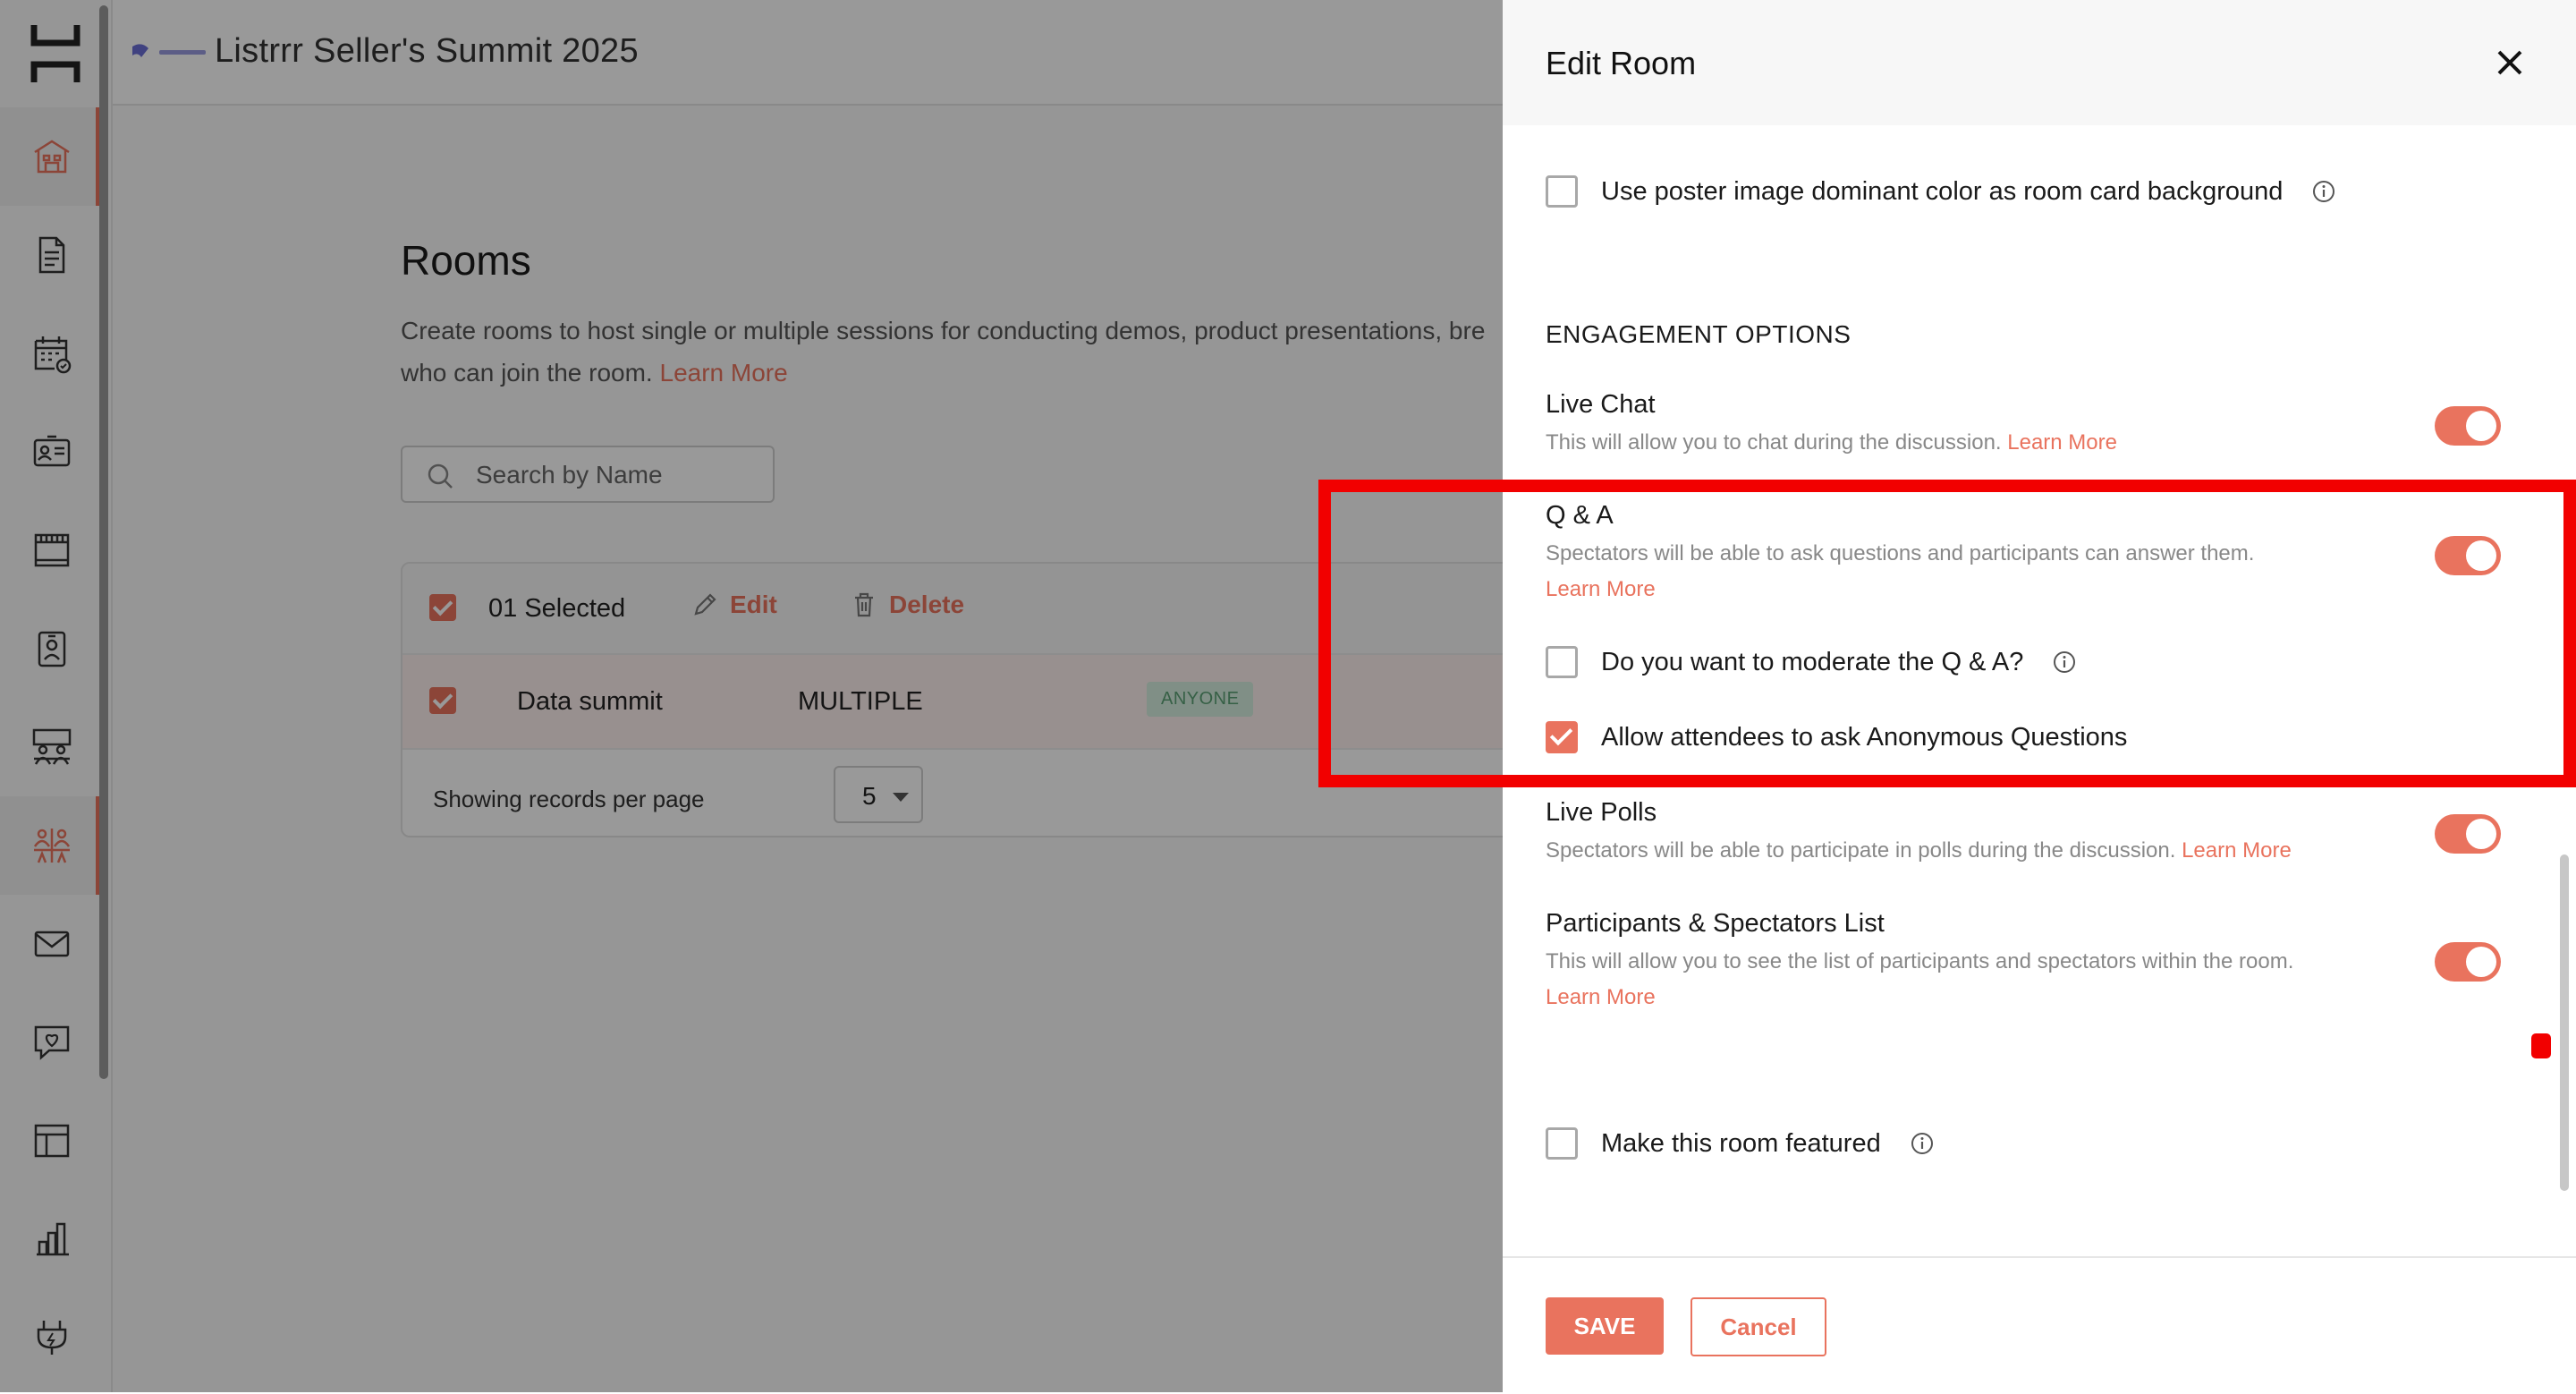 This screenshot has height=1394, width=2576. Describe the element at coordinates (1562, 662) in the screenshot. I see `moderate-qa-checkbox` at that location.